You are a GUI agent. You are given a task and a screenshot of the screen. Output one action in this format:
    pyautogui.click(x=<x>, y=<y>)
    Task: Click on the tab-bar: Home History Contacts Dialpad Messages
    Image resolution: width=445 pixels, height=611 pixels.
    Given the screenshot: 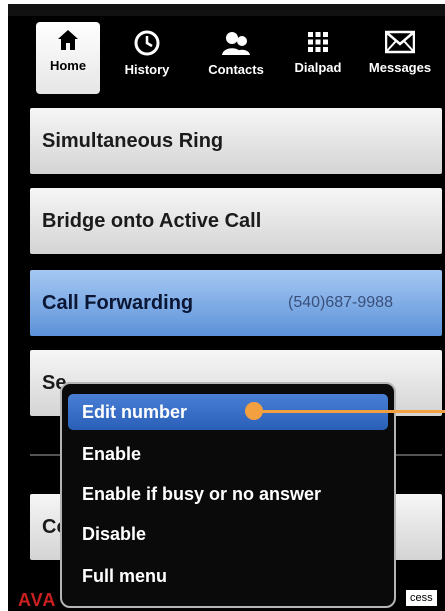 What is the action you would take?
    pyautogui.click(x=226, y=55)
    